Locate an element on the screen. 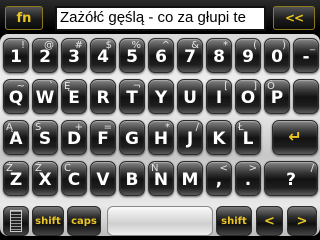 The image size is (320, 240). key-label: S is located at coordinates (45, 139).